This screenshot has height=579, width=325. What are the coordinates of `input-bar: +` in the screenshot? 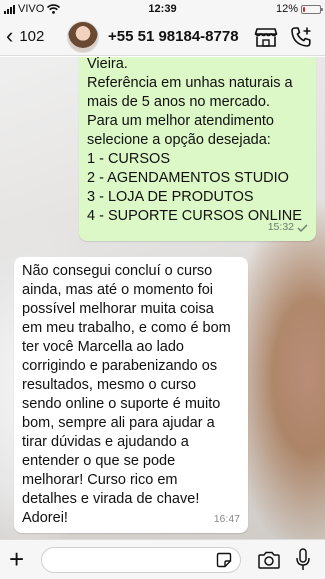 It's located at (162, 559).